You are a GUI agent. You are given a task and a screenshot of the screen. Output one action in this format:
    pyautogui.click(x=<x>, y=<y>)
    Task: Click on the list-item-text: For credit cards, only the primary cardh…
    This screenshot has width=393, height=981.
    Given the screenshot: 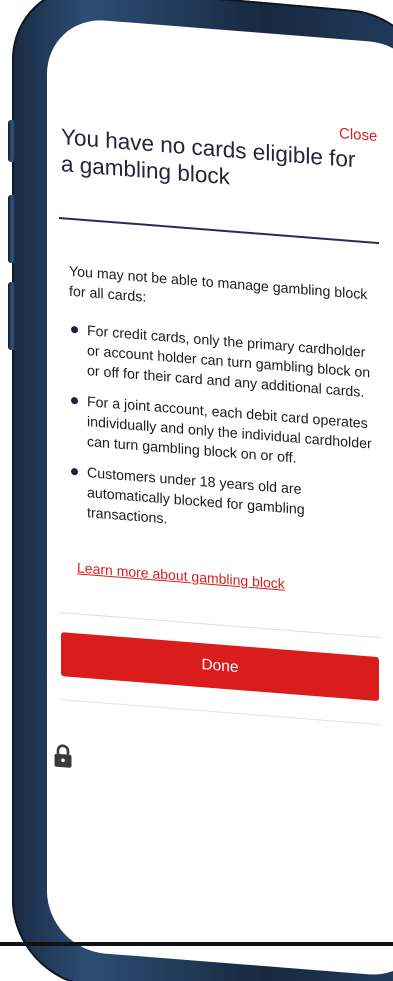 What is the action you would take?
    pyautogui.click(x=229, y=362)
    